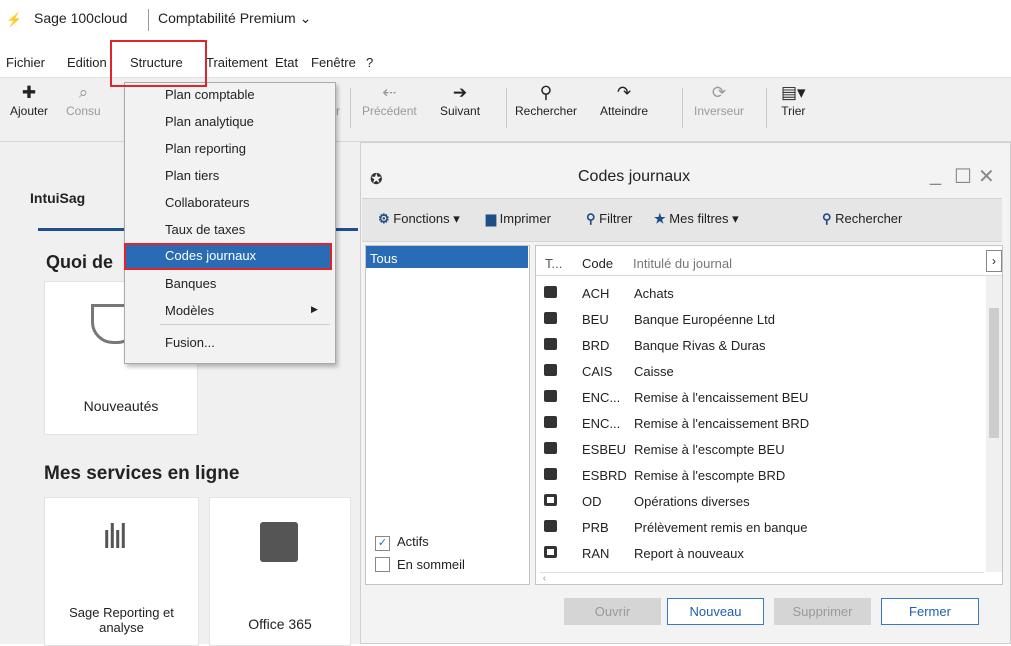  I want to click on actifs-label: Actifs, so click(413, 541).